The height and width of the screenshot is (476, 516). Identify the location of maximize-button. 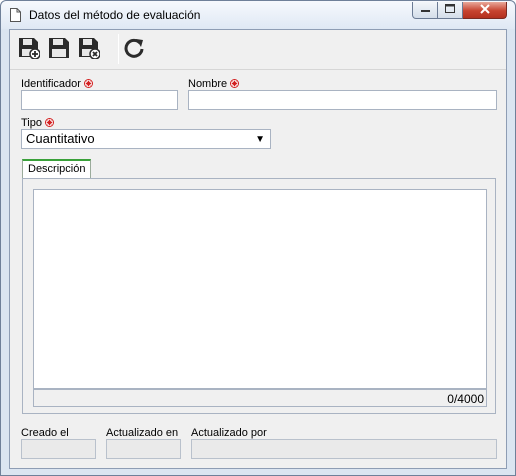
(450, 10).